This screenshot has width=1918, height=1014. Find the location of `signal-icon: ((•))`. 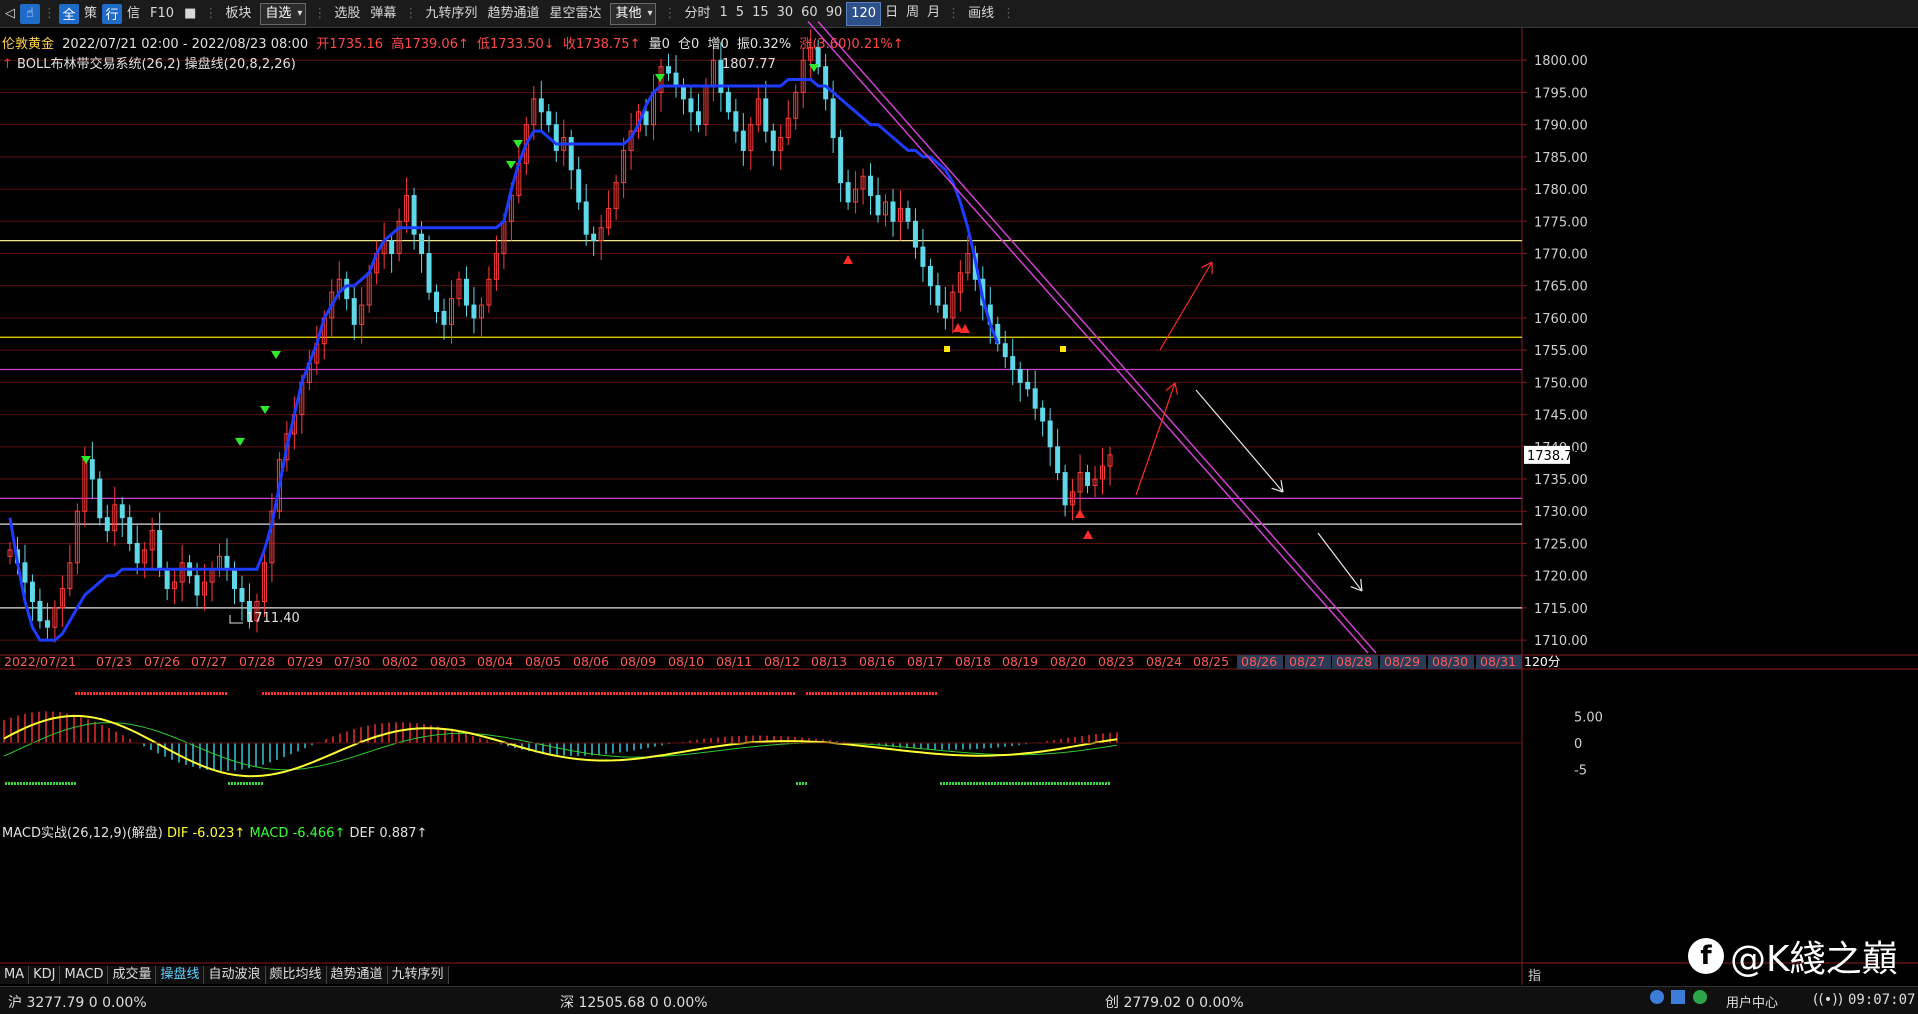

signal-icon: ((•)) is located at coordinates (1828, 1000).